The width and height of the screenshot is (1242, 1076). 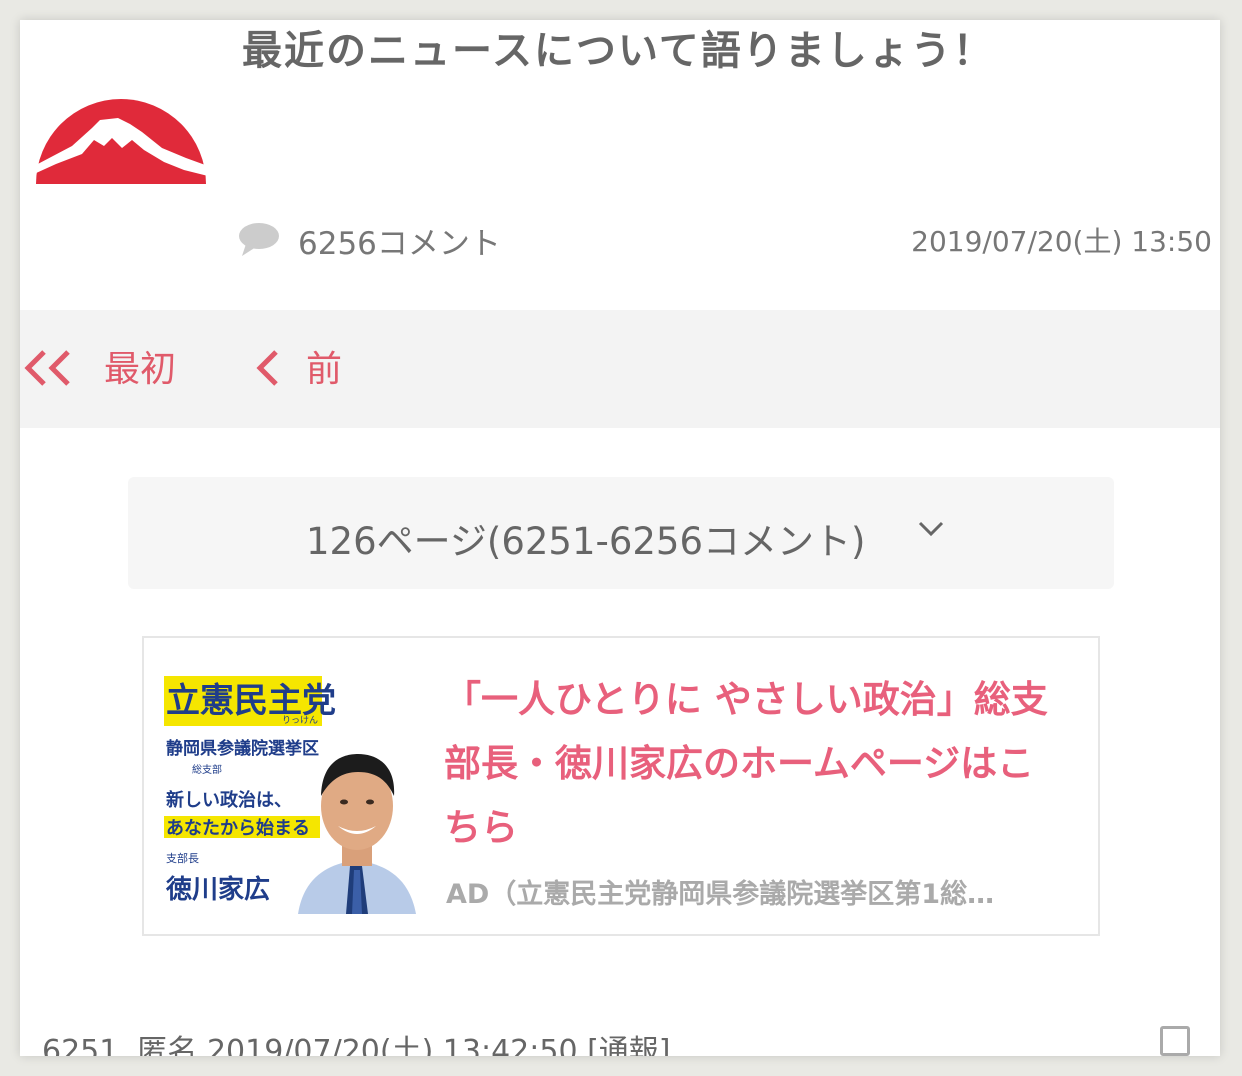 I want to click on poster-district: 静岡県参議院選挙区, so click(x=242, y=748).